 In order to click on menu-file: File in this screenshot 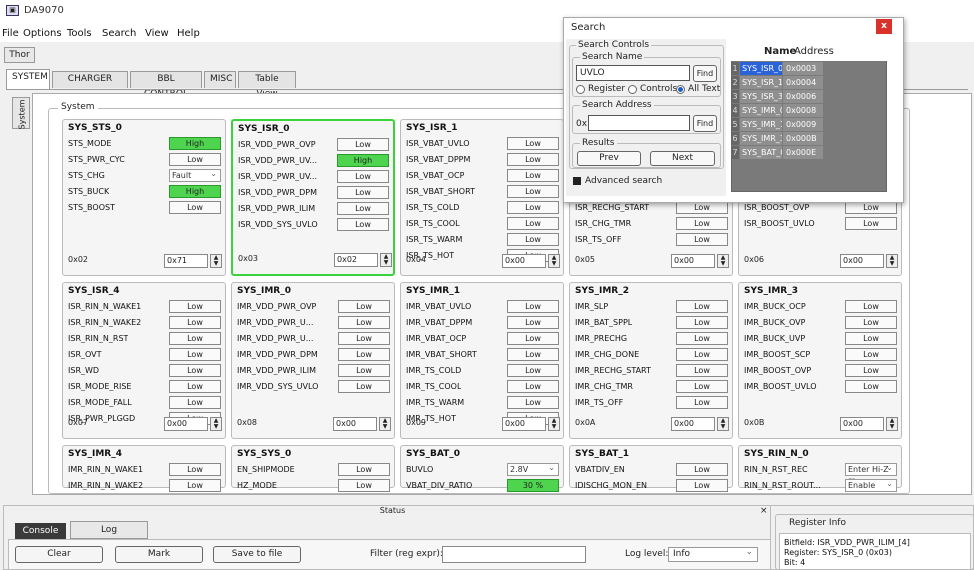, I will do `click(10, 33)`.